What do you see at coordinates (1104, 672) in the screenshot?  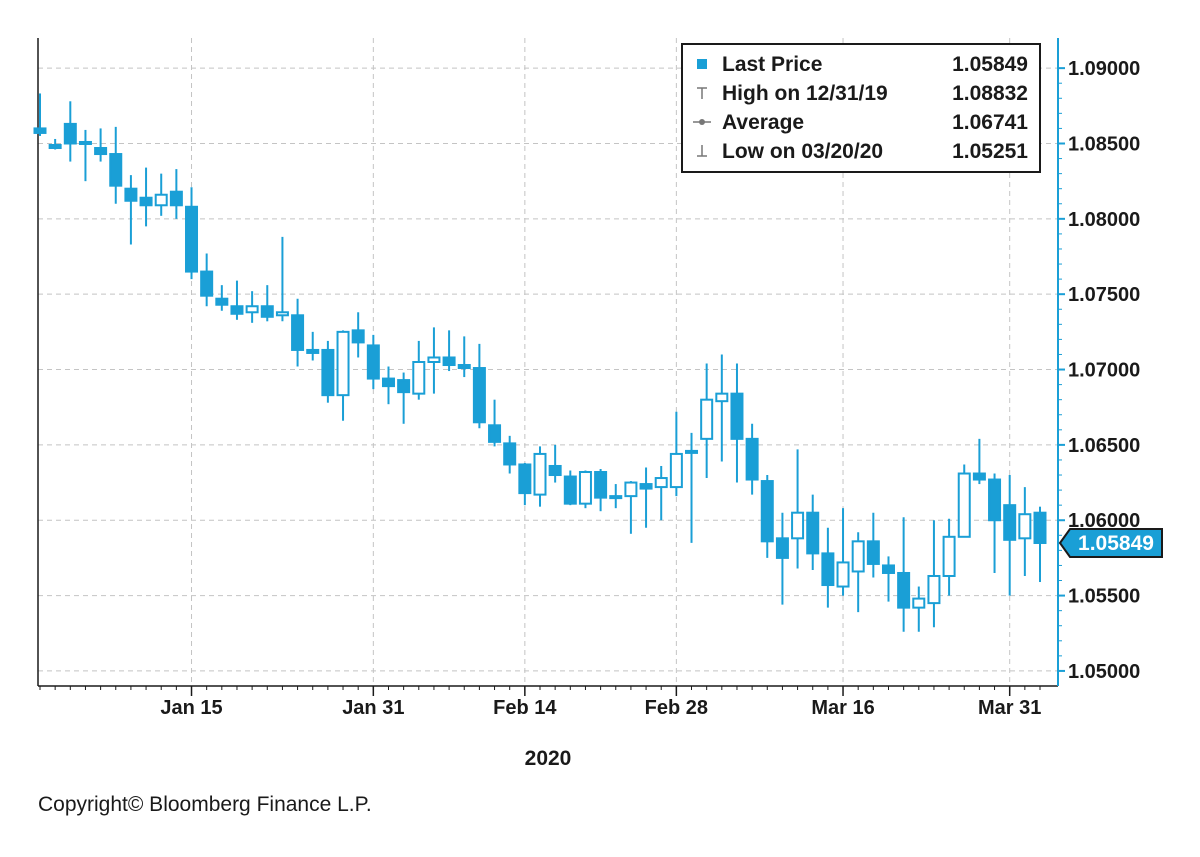 I see `y-tick-label: 1.05000` at bounding box center [1104, 672].